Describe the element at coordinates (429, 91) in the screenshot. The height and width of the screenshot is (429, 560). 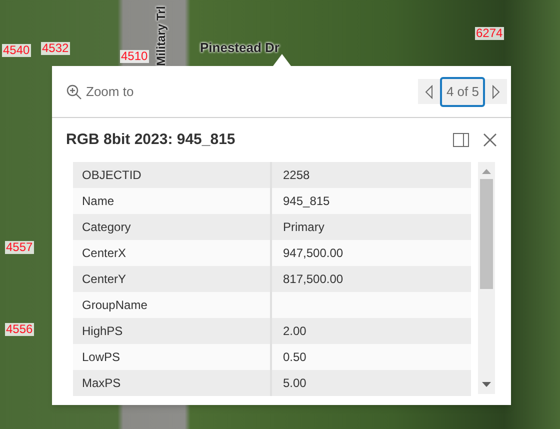
I see `previous-arrow-icon` at that location.